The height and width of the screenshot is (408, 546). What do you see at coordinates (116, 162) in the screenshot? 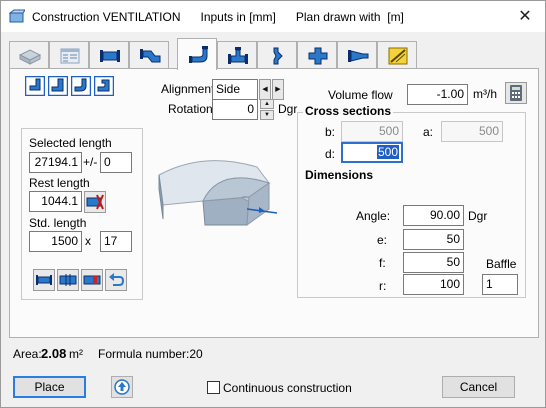
I see `tolerance-input: 0` at bounding box center [116, 162].